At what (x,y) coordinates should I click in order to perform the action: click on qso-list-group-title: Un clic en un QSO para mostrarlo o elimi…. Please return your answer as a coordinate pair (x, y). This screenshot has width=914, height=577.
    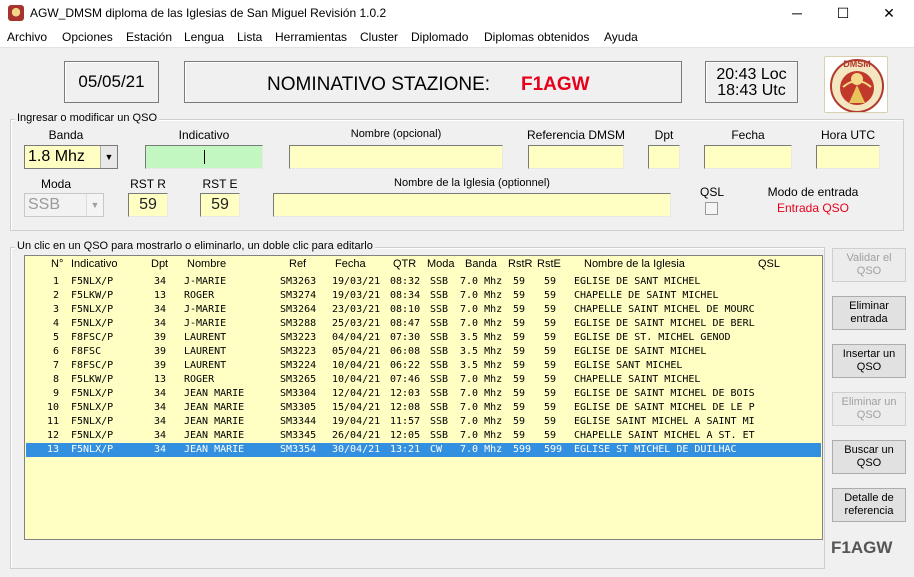
    Looking at the image, I should click on (195, 246).